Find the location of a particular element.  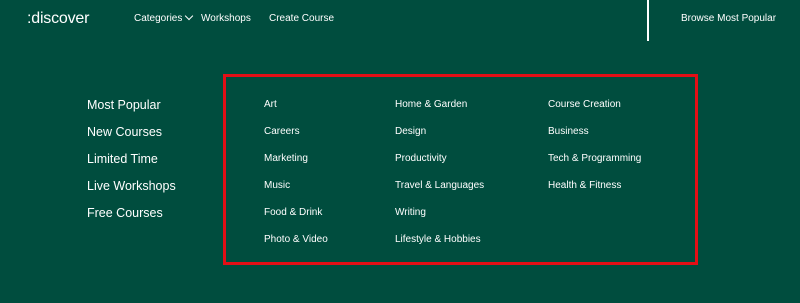

header-divider is located at coordinates (648, 20).